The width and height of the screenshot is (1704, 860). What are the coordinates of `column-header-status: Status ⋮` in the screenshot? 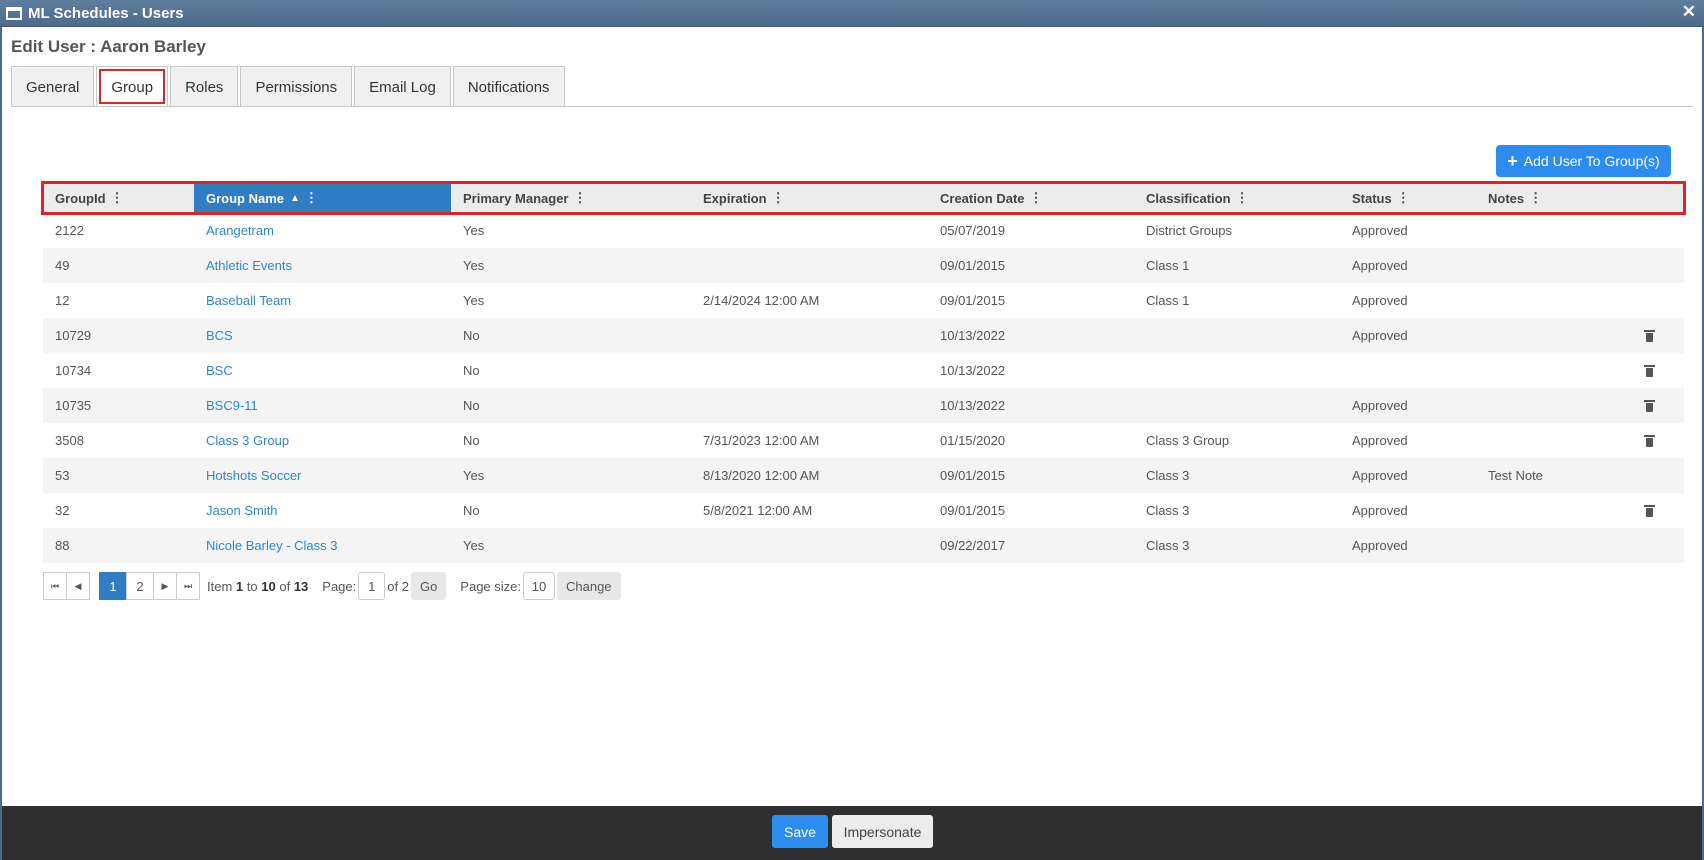 It's located at (1408, 198).